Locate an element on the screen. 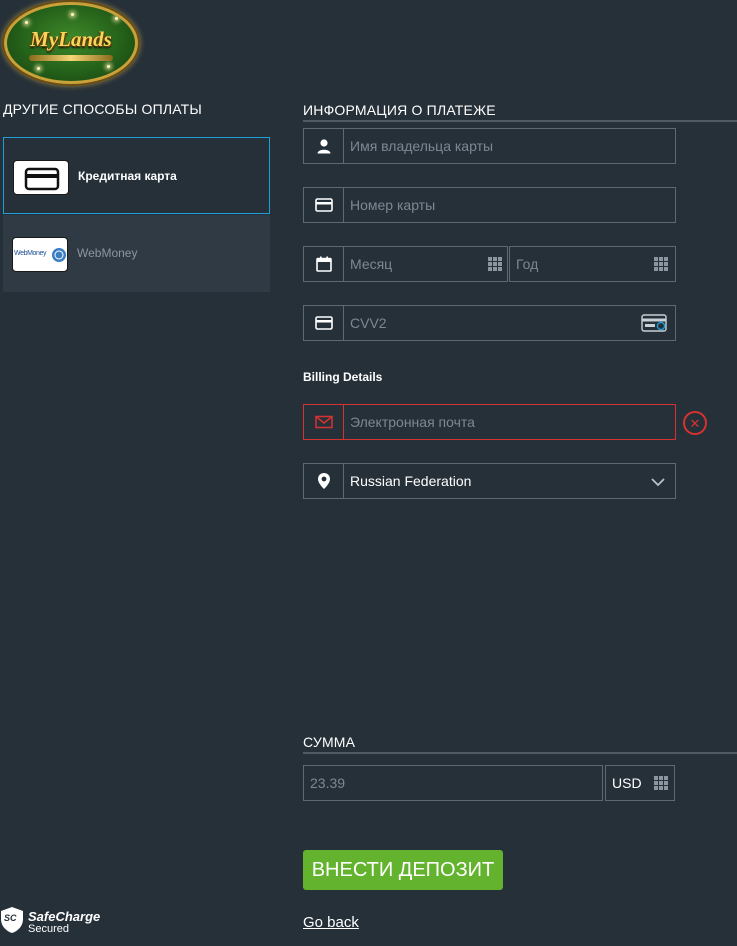  other-methods-title: ДРУГИЕ СПОСОБЫ ОПЛАТЫ is located at coordinates (103, 109).